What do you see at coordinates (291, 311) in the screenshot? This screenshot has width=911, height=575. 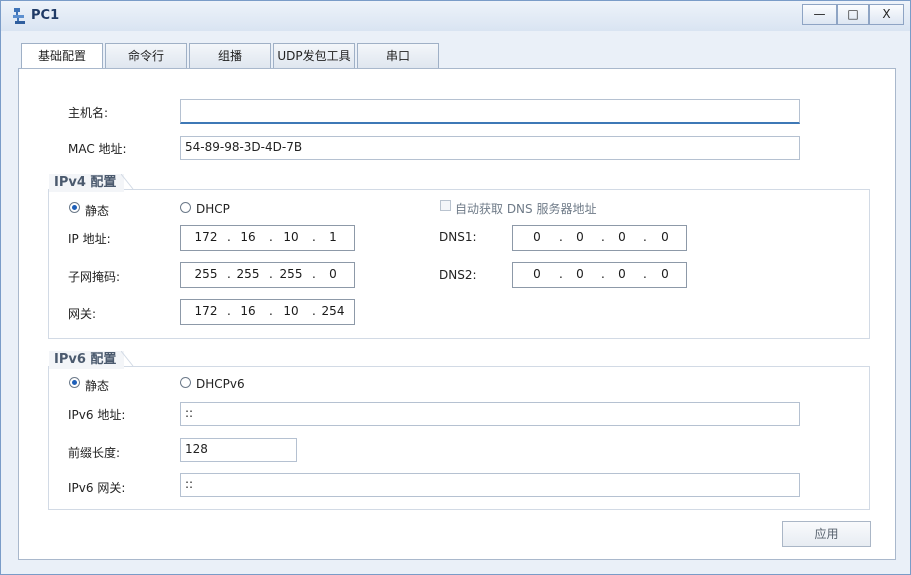 I see `gw-octet-3: 10` at bounding box center [291, 311].